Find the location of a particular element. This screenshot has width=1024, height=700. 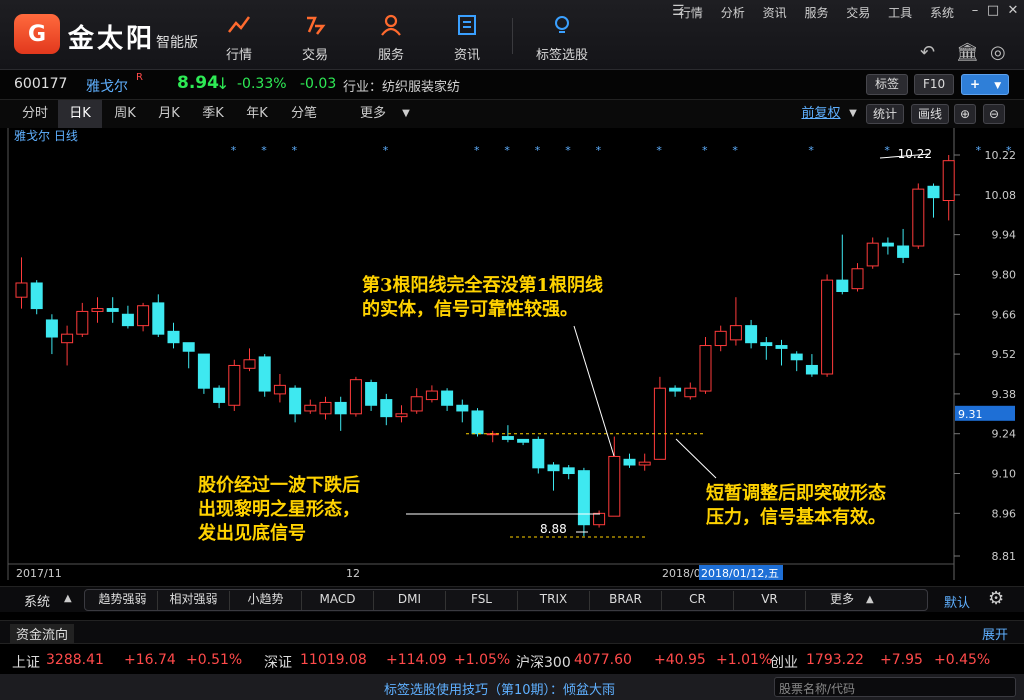

tab-weekly-k: 周K is located at coordinates (125, 114).